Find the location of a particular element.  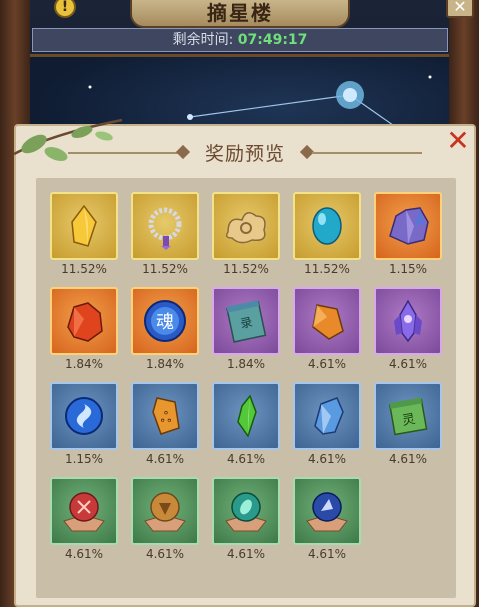

reward-tile: 录 is located at coordinates (246, 321).